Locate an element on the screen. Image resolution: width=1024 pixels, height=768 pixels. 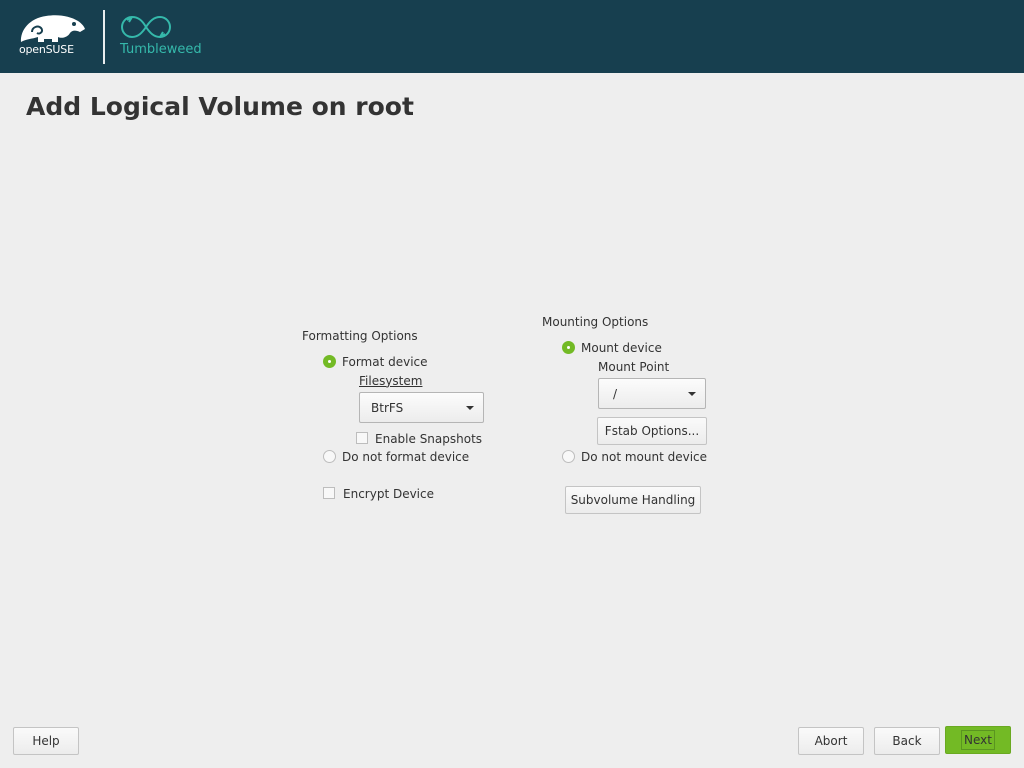
enable-snapshots-checkbox is located at coordinates (362, 438).